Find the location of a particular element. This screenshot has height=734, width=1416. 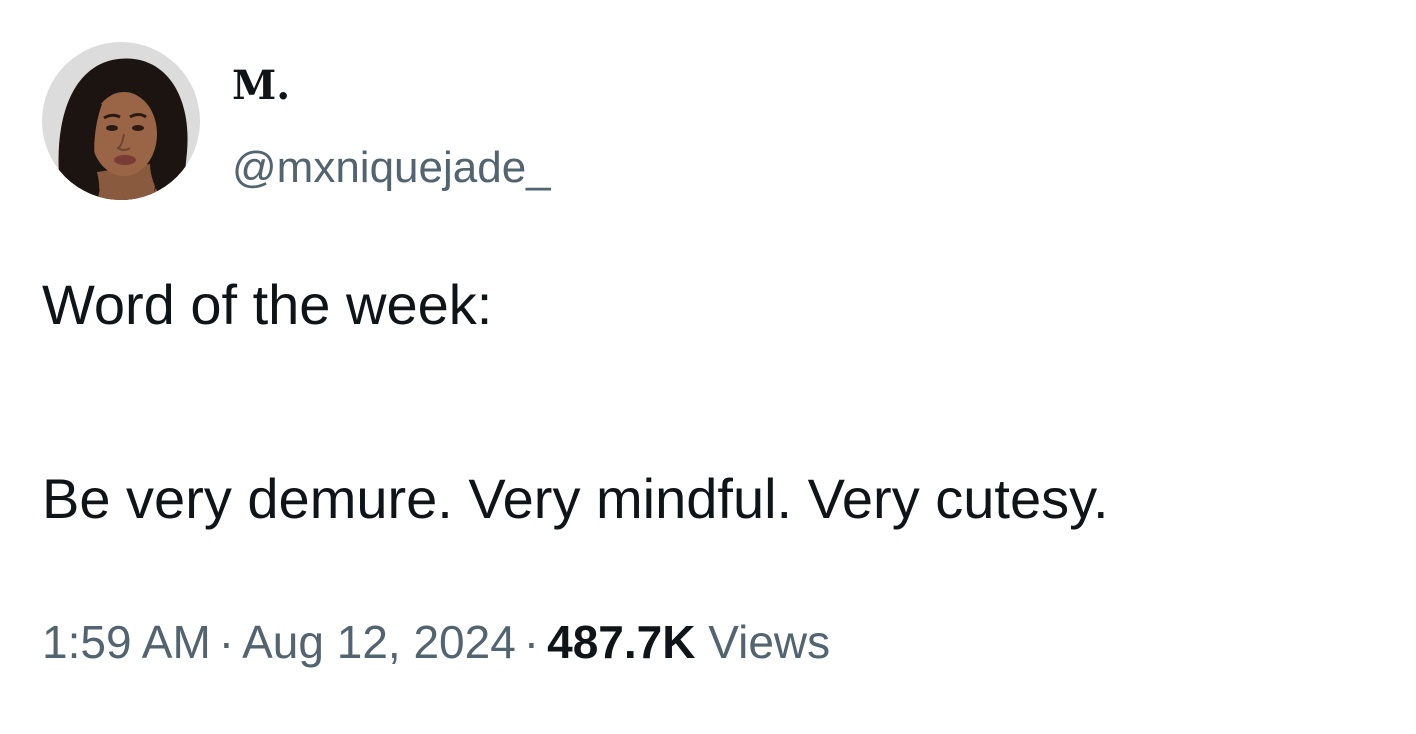

tweet-meta: 1:59 AM · Aug 12, 2024 · 487.7K Views is located at coordinates (436, 642).